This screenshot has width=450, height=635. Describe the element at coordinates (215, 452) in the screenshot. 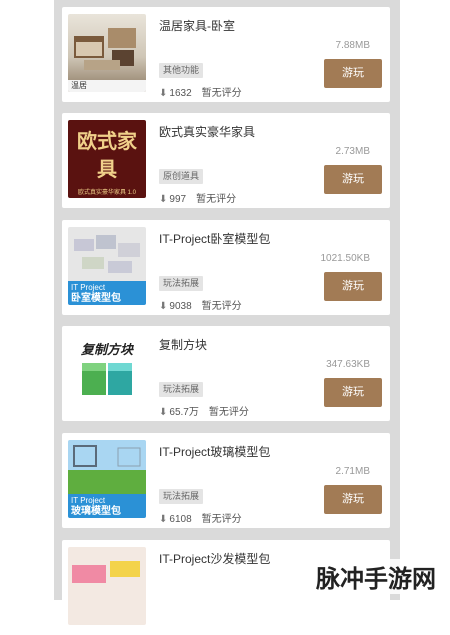

I see `item-title: IT-Project玻璃模型包` at that location.